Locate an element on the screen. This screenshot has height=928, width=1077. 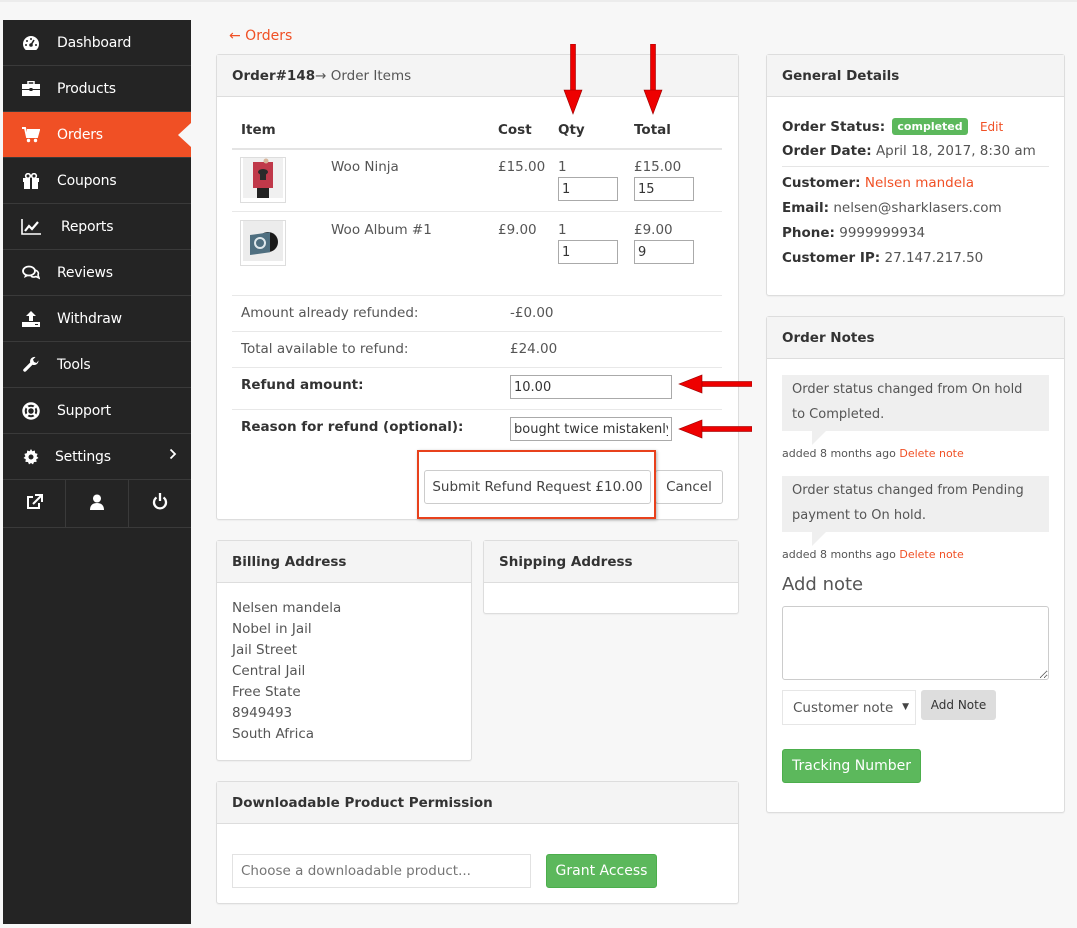
customer-link: Nelsen mandela is located at coordinates (919, 183).